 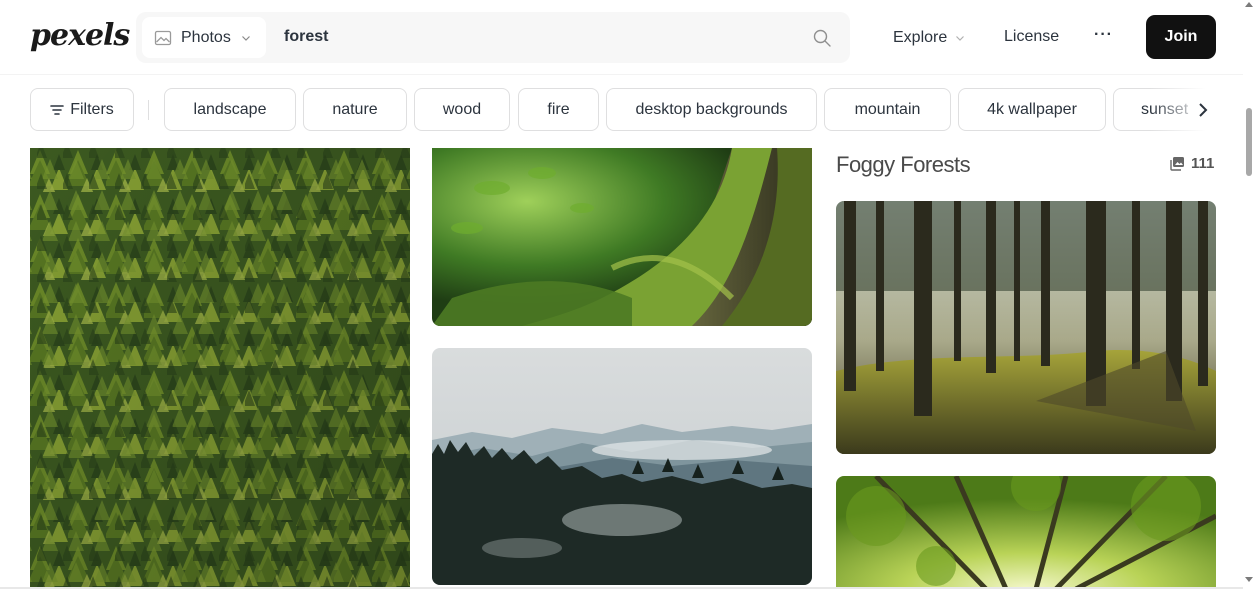 I want to click on tag-chip: landscape, so click(x=230, y=109).